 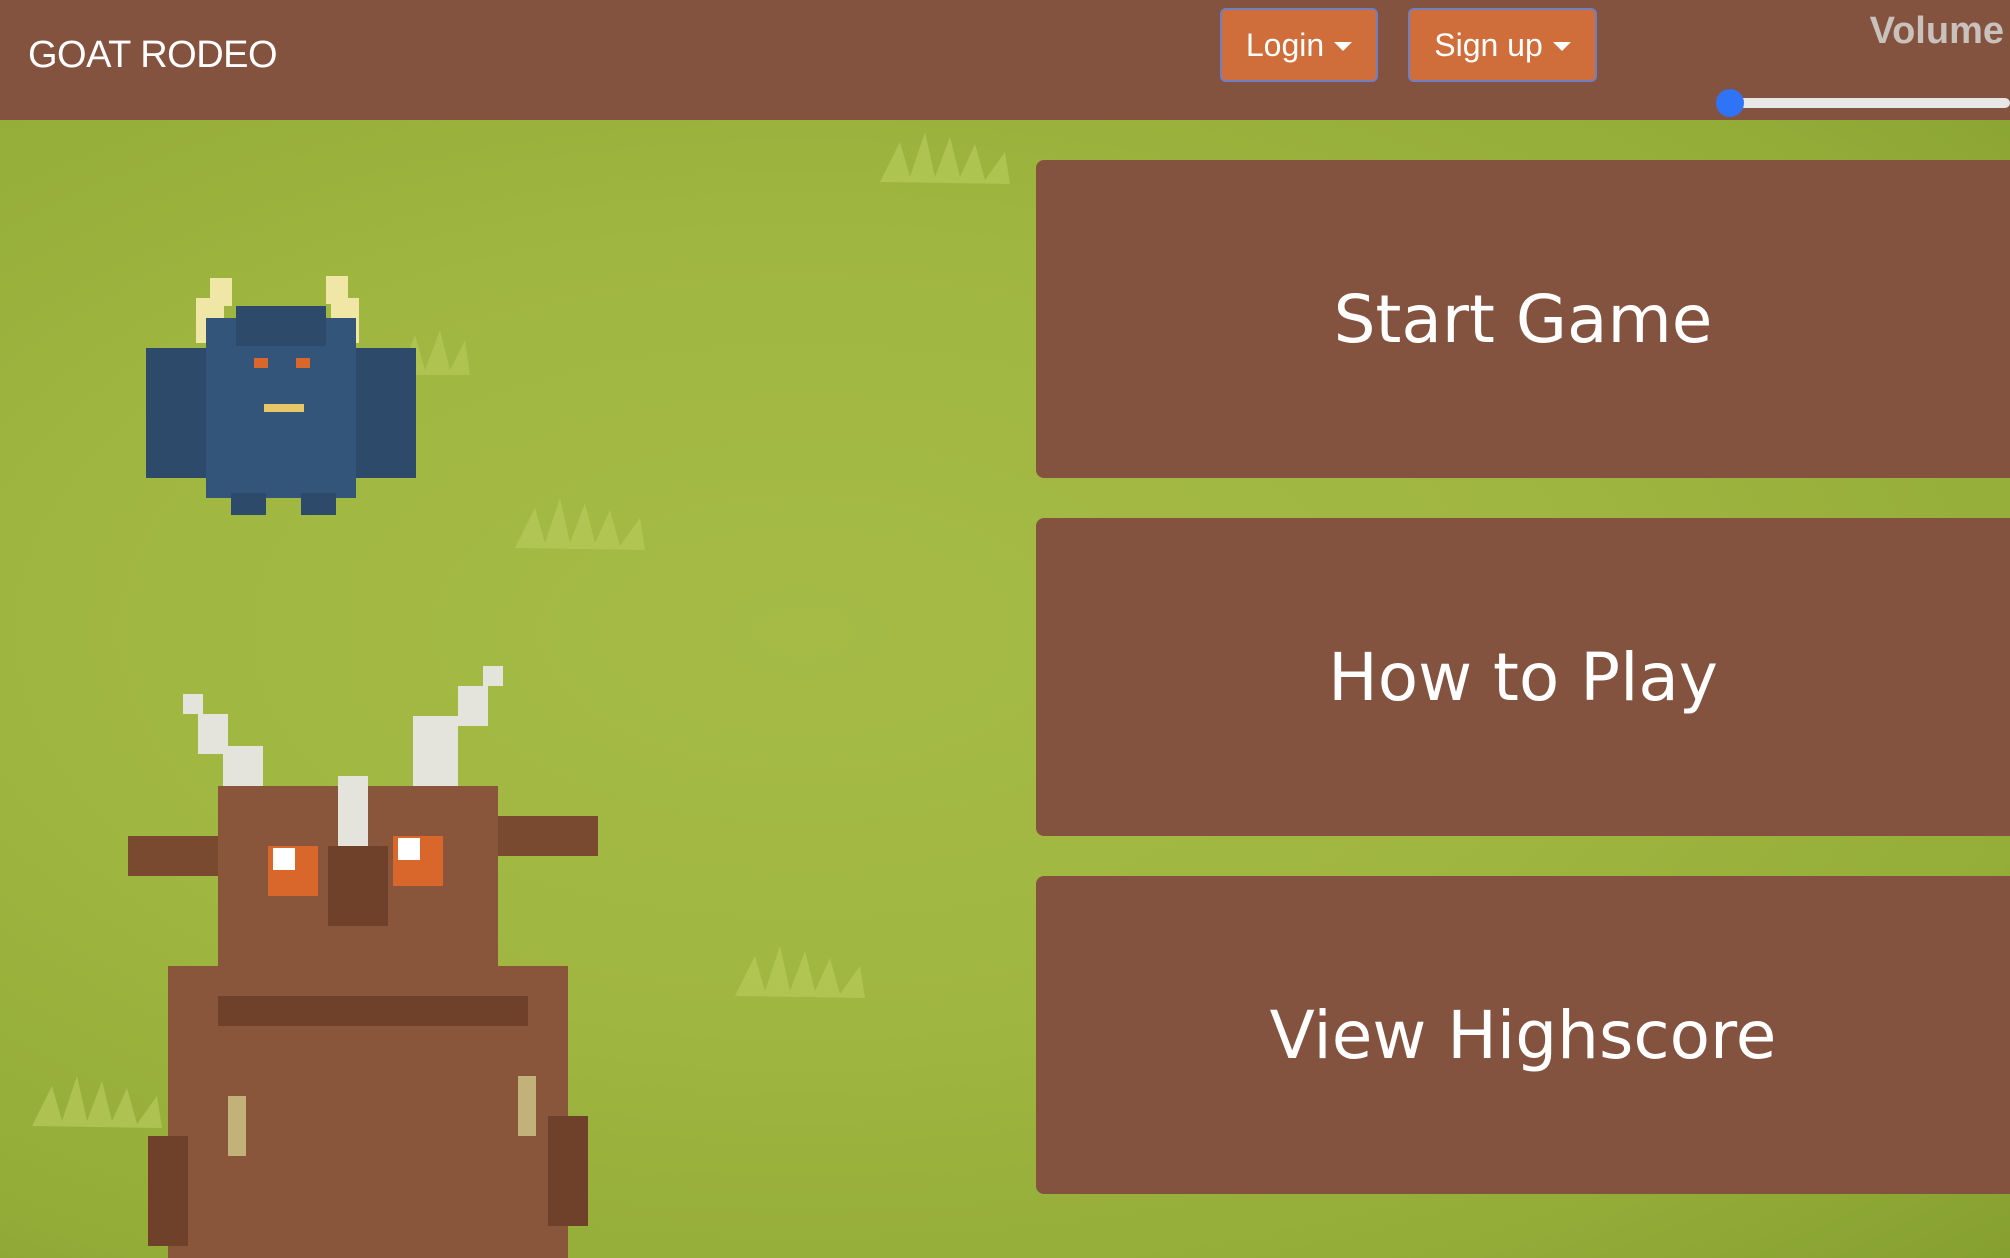 I want to click on brand-title: GOAT RODEO, so click(x=153, y=55).